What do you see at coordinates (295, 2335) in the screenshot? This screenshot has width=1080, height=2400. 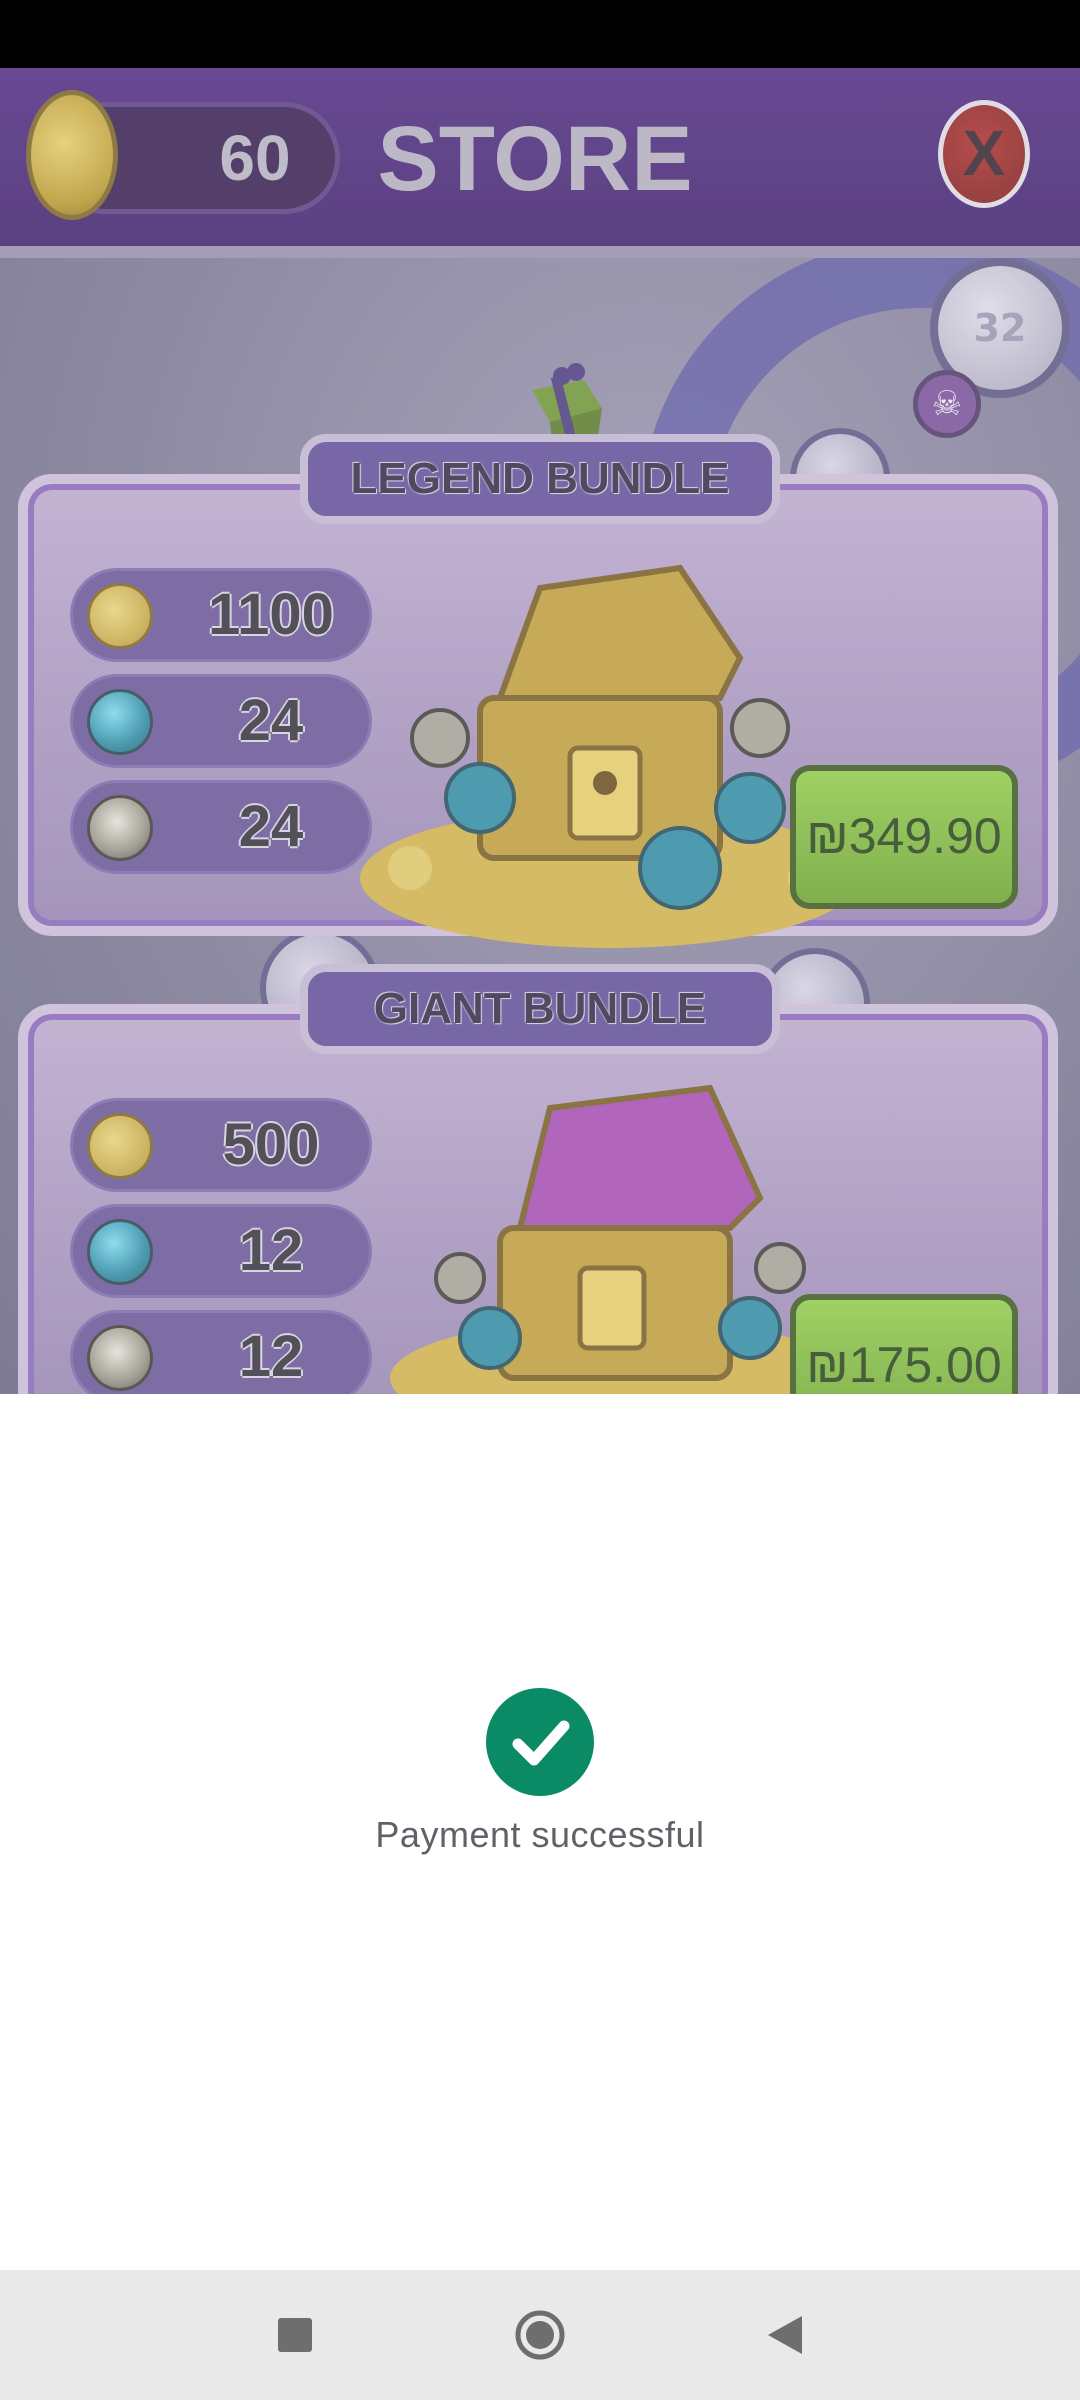 I see `recents-square-icon` at bounding box center [295, 2335].